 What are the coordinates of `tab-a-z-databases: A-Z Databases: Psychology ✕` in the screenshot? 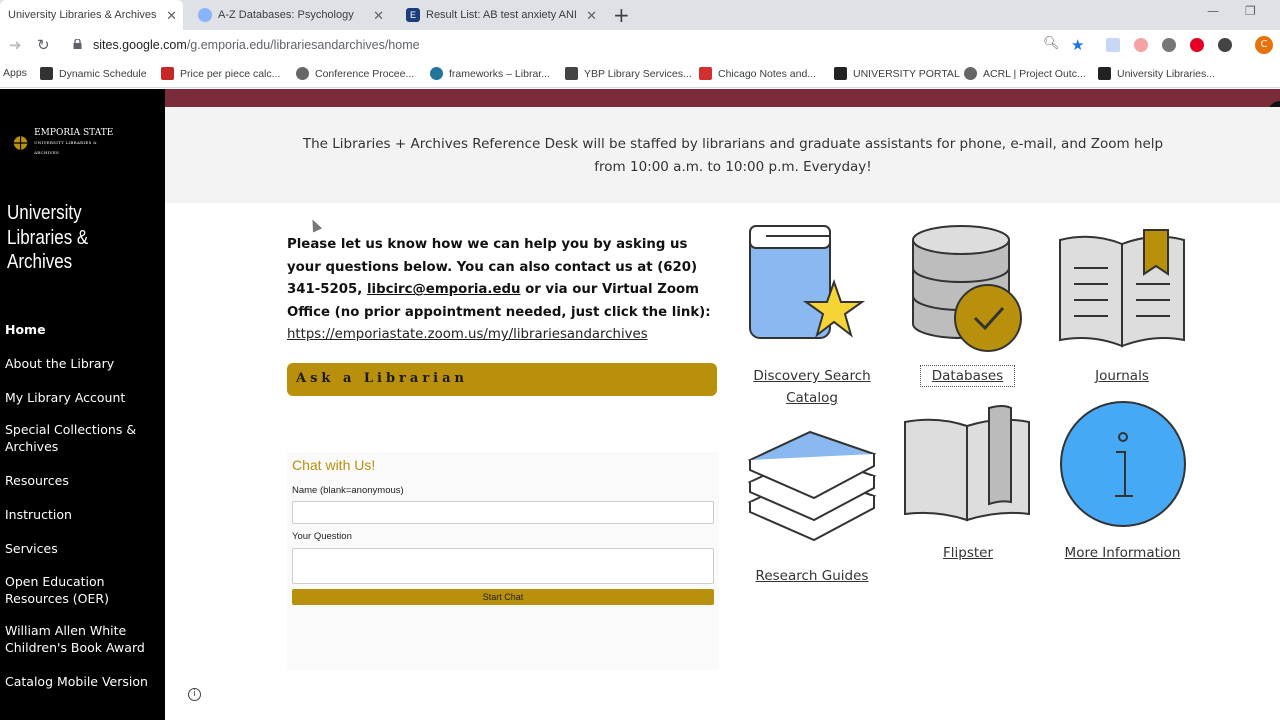 It's located at (290, 15).